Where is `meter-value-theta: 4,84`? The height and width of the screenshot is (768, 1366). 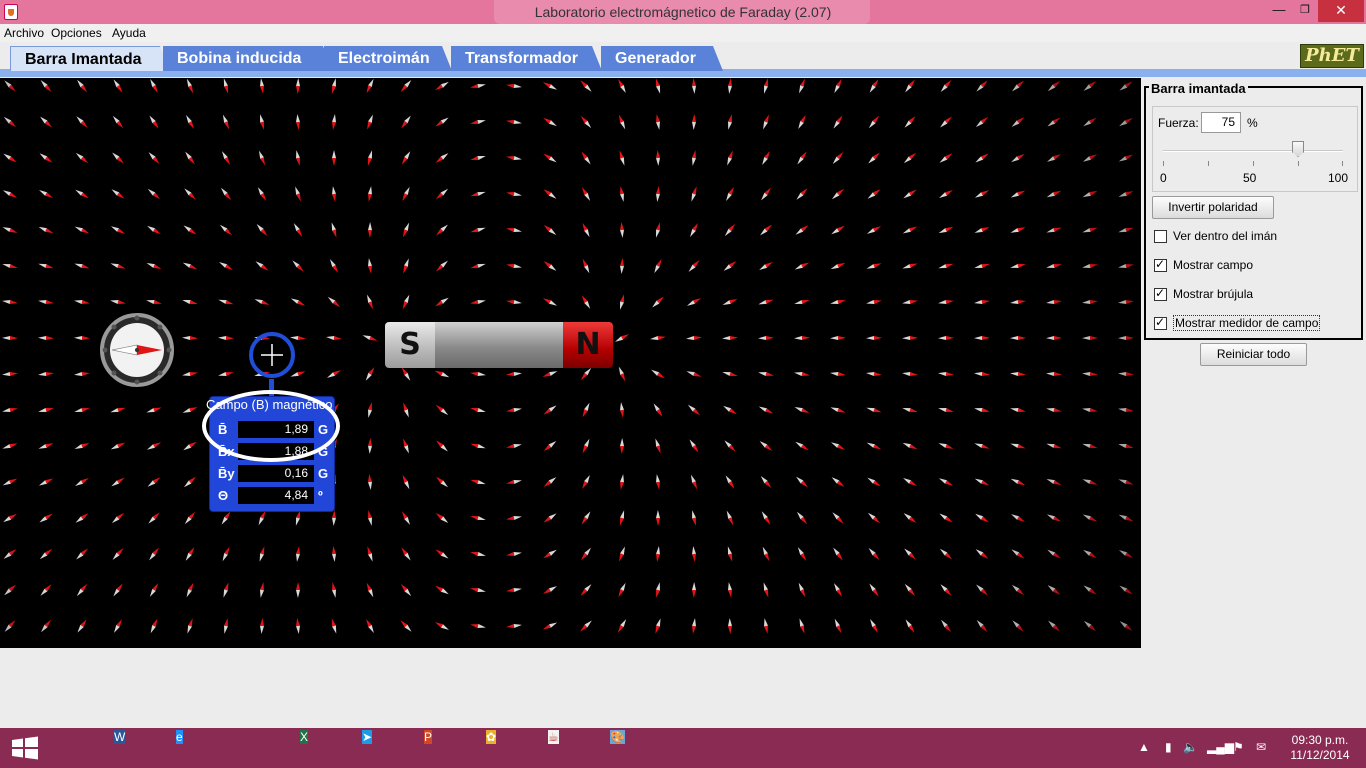
meter-value-theta: 4,84 is located at coordinates (276, 495).